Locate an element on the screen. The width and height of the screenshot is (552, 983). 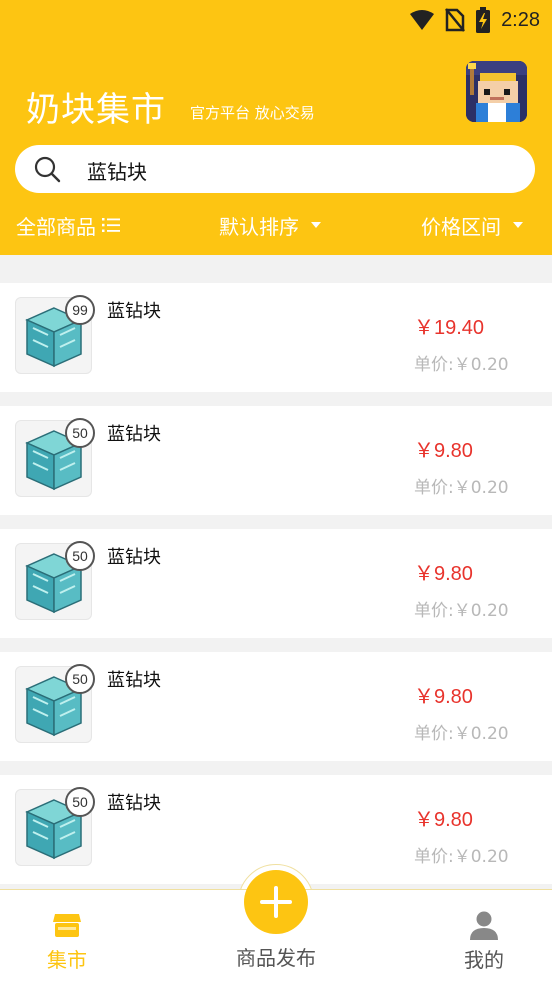
search-bar: 蓝钻块 is located at coordinates (275, 169).